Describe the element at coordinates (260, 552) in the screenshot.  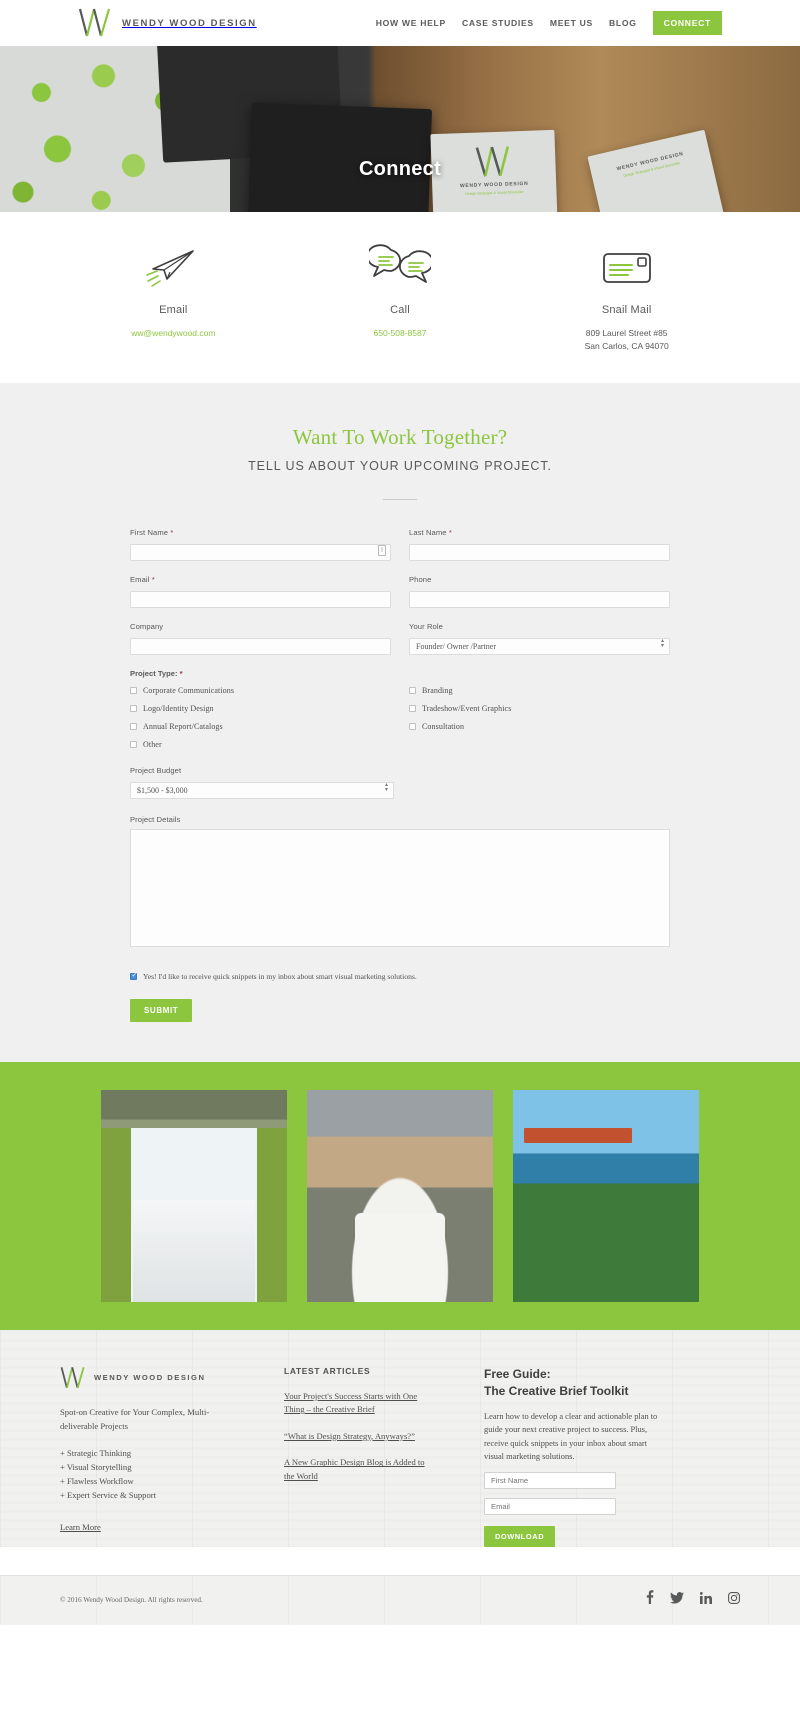
I see `first-name-input` at that location.